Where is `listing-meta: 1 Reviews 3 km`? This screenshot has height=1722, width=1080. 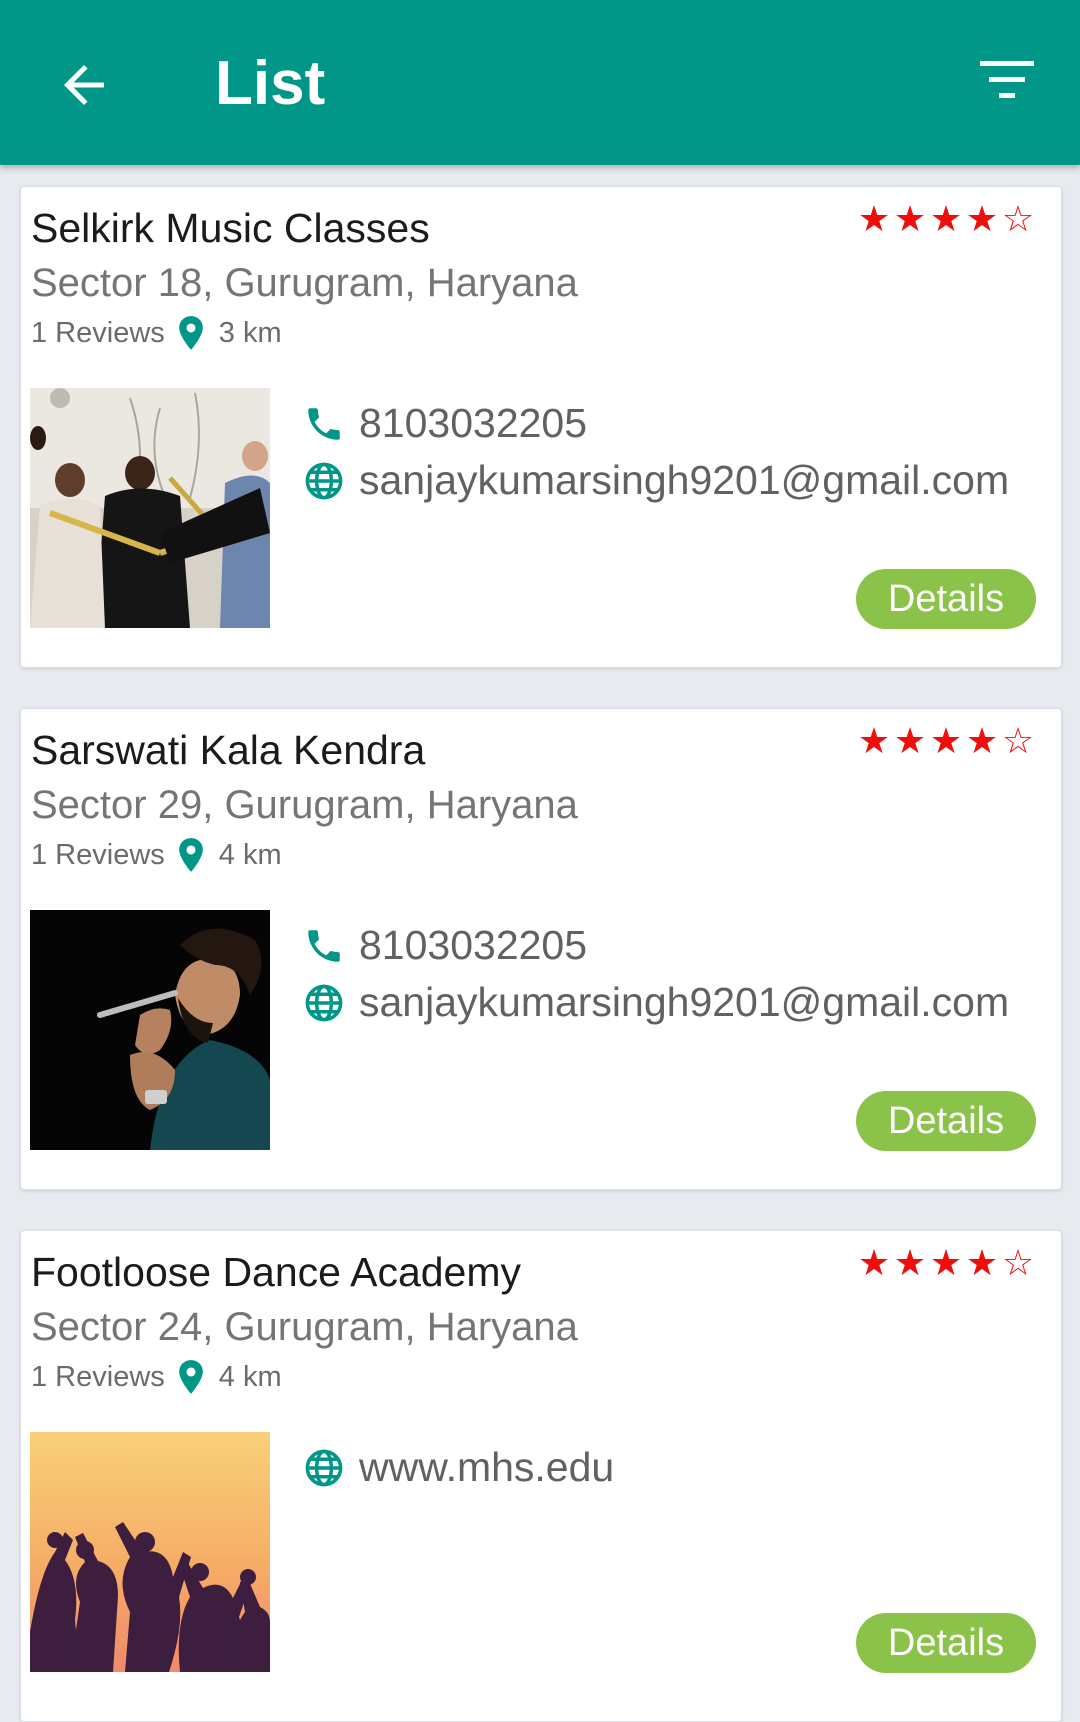 listing-meta: 1 Reviews 3 km is located at coordinates (156, 333).